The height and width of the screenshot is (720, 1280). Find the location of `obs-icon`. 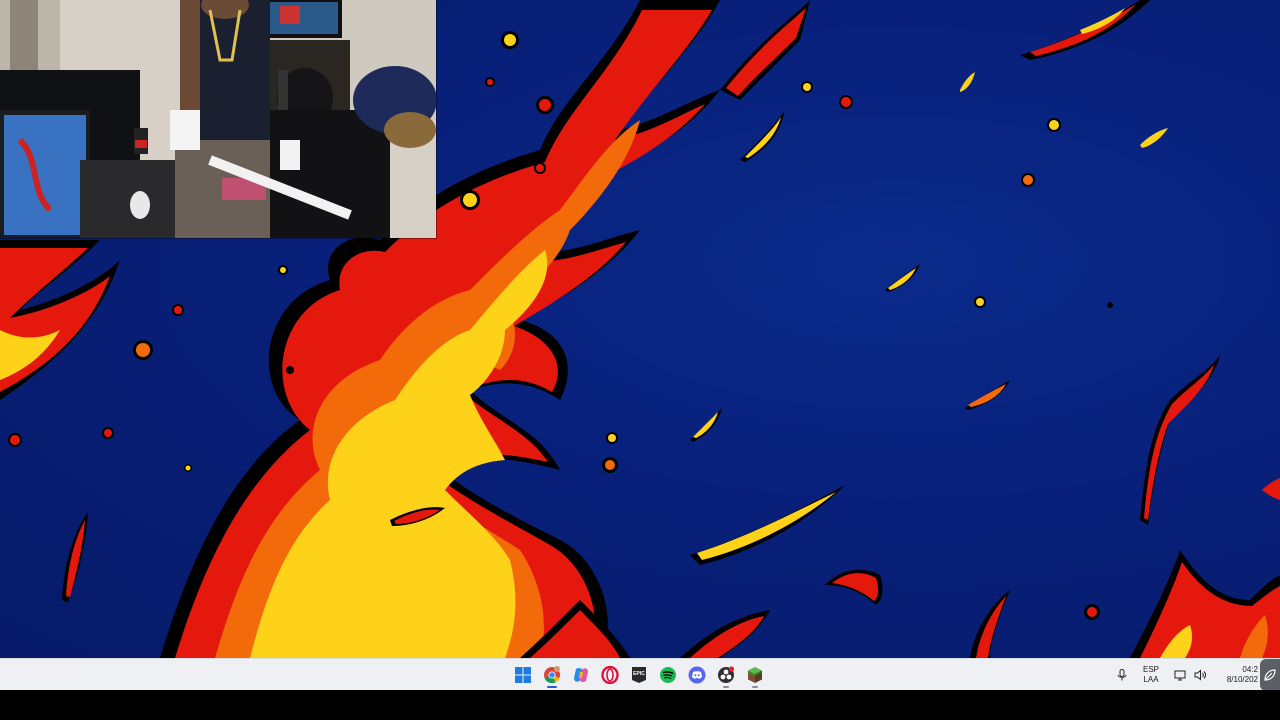

obs-icon is located at coordinates (726, 674).